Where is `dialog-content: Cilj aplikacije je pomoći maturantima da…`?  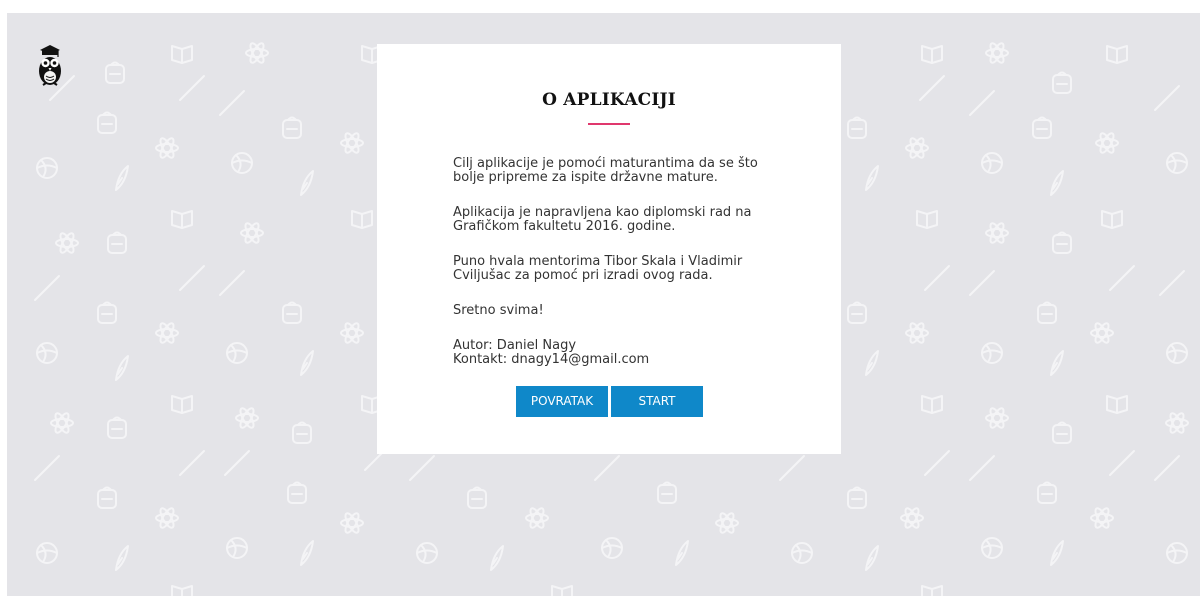
dialog-content: Cilj aplikacije je pomoći maturantima da… is located at coordinates (623, 262).